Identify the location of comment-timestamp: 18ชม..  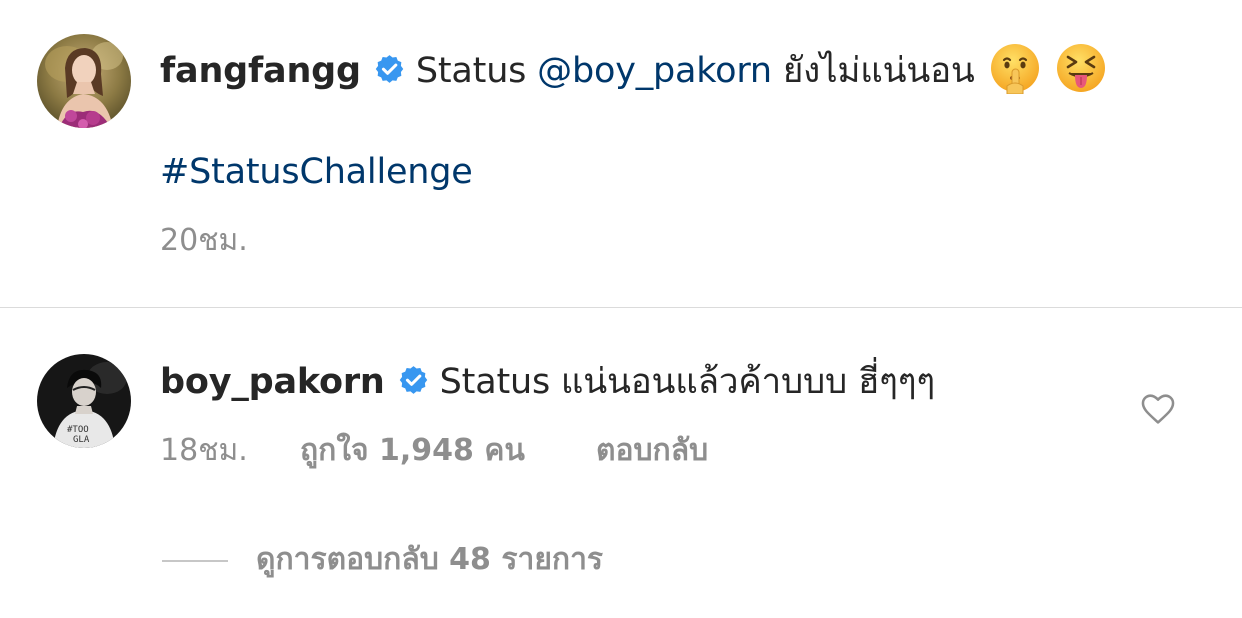
(204, 450).